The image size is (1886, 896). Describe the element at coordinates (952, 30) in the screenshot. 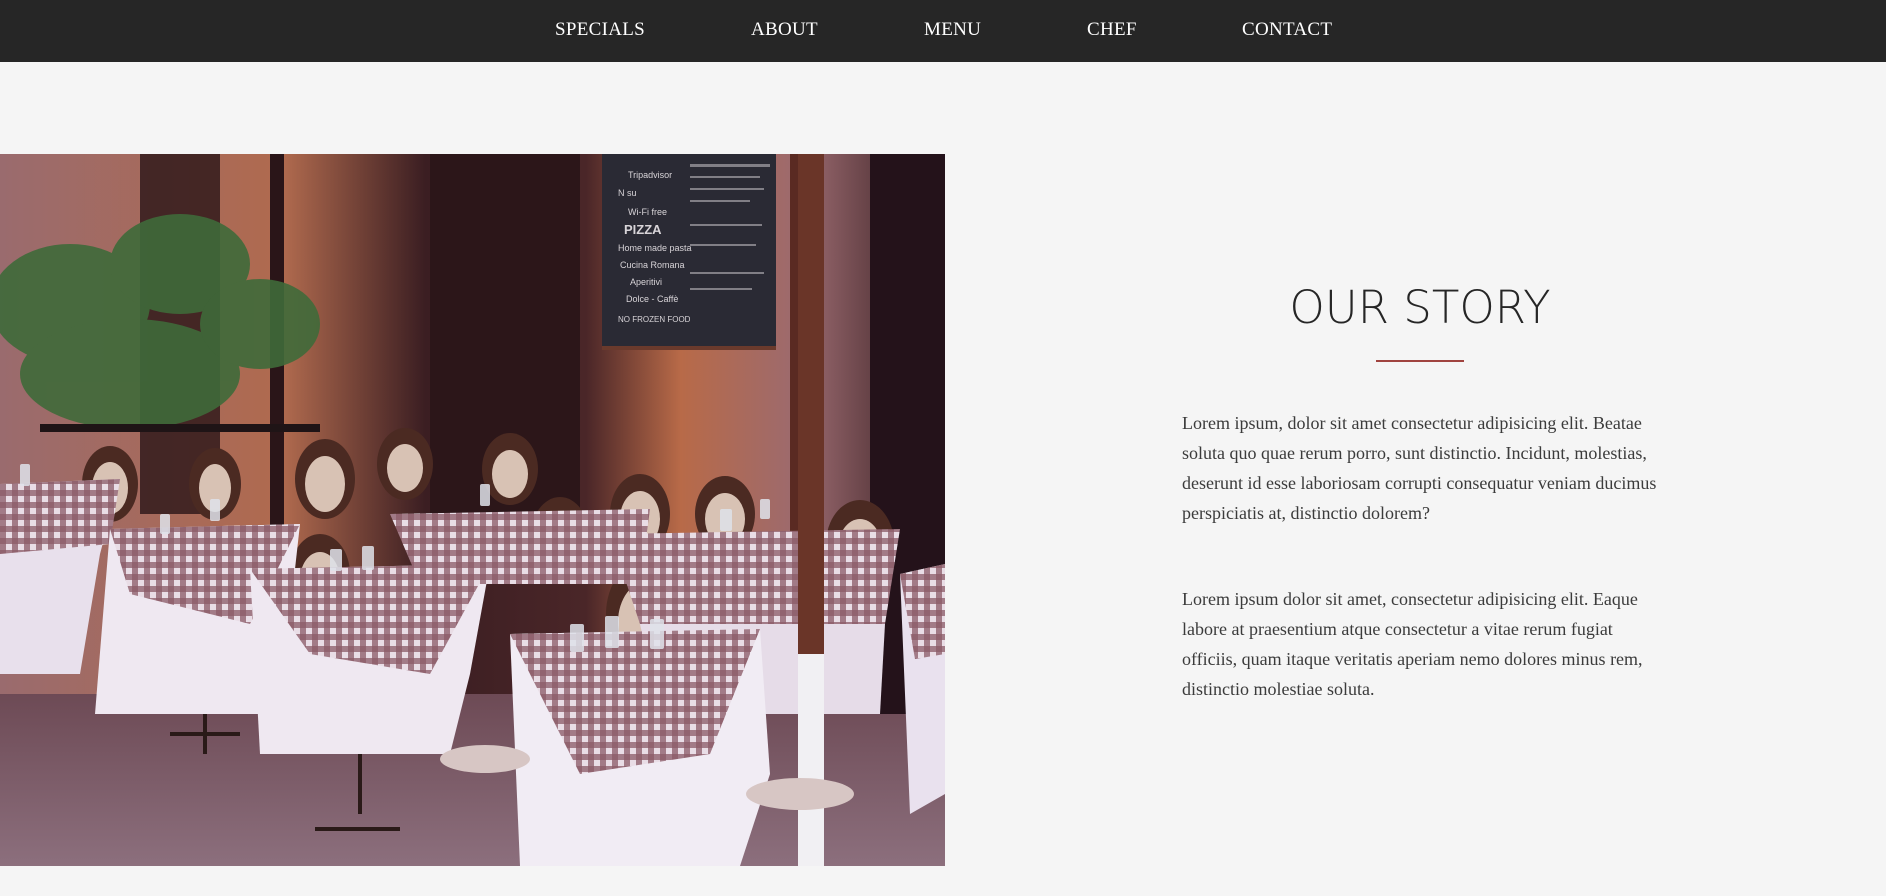

I see `nav-link-menu: MENU` at that location.